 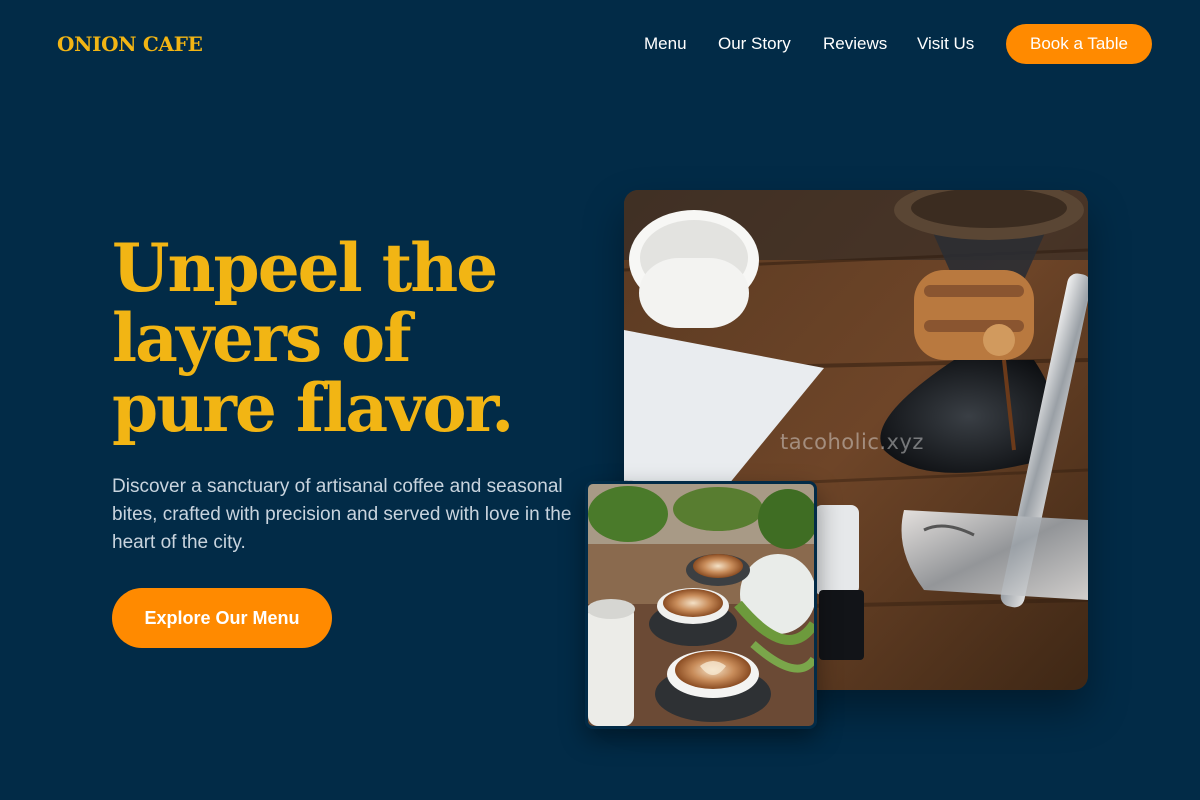 I want to click on explore-menu-button: Explore Our Menu, so click(x=222, y=618).